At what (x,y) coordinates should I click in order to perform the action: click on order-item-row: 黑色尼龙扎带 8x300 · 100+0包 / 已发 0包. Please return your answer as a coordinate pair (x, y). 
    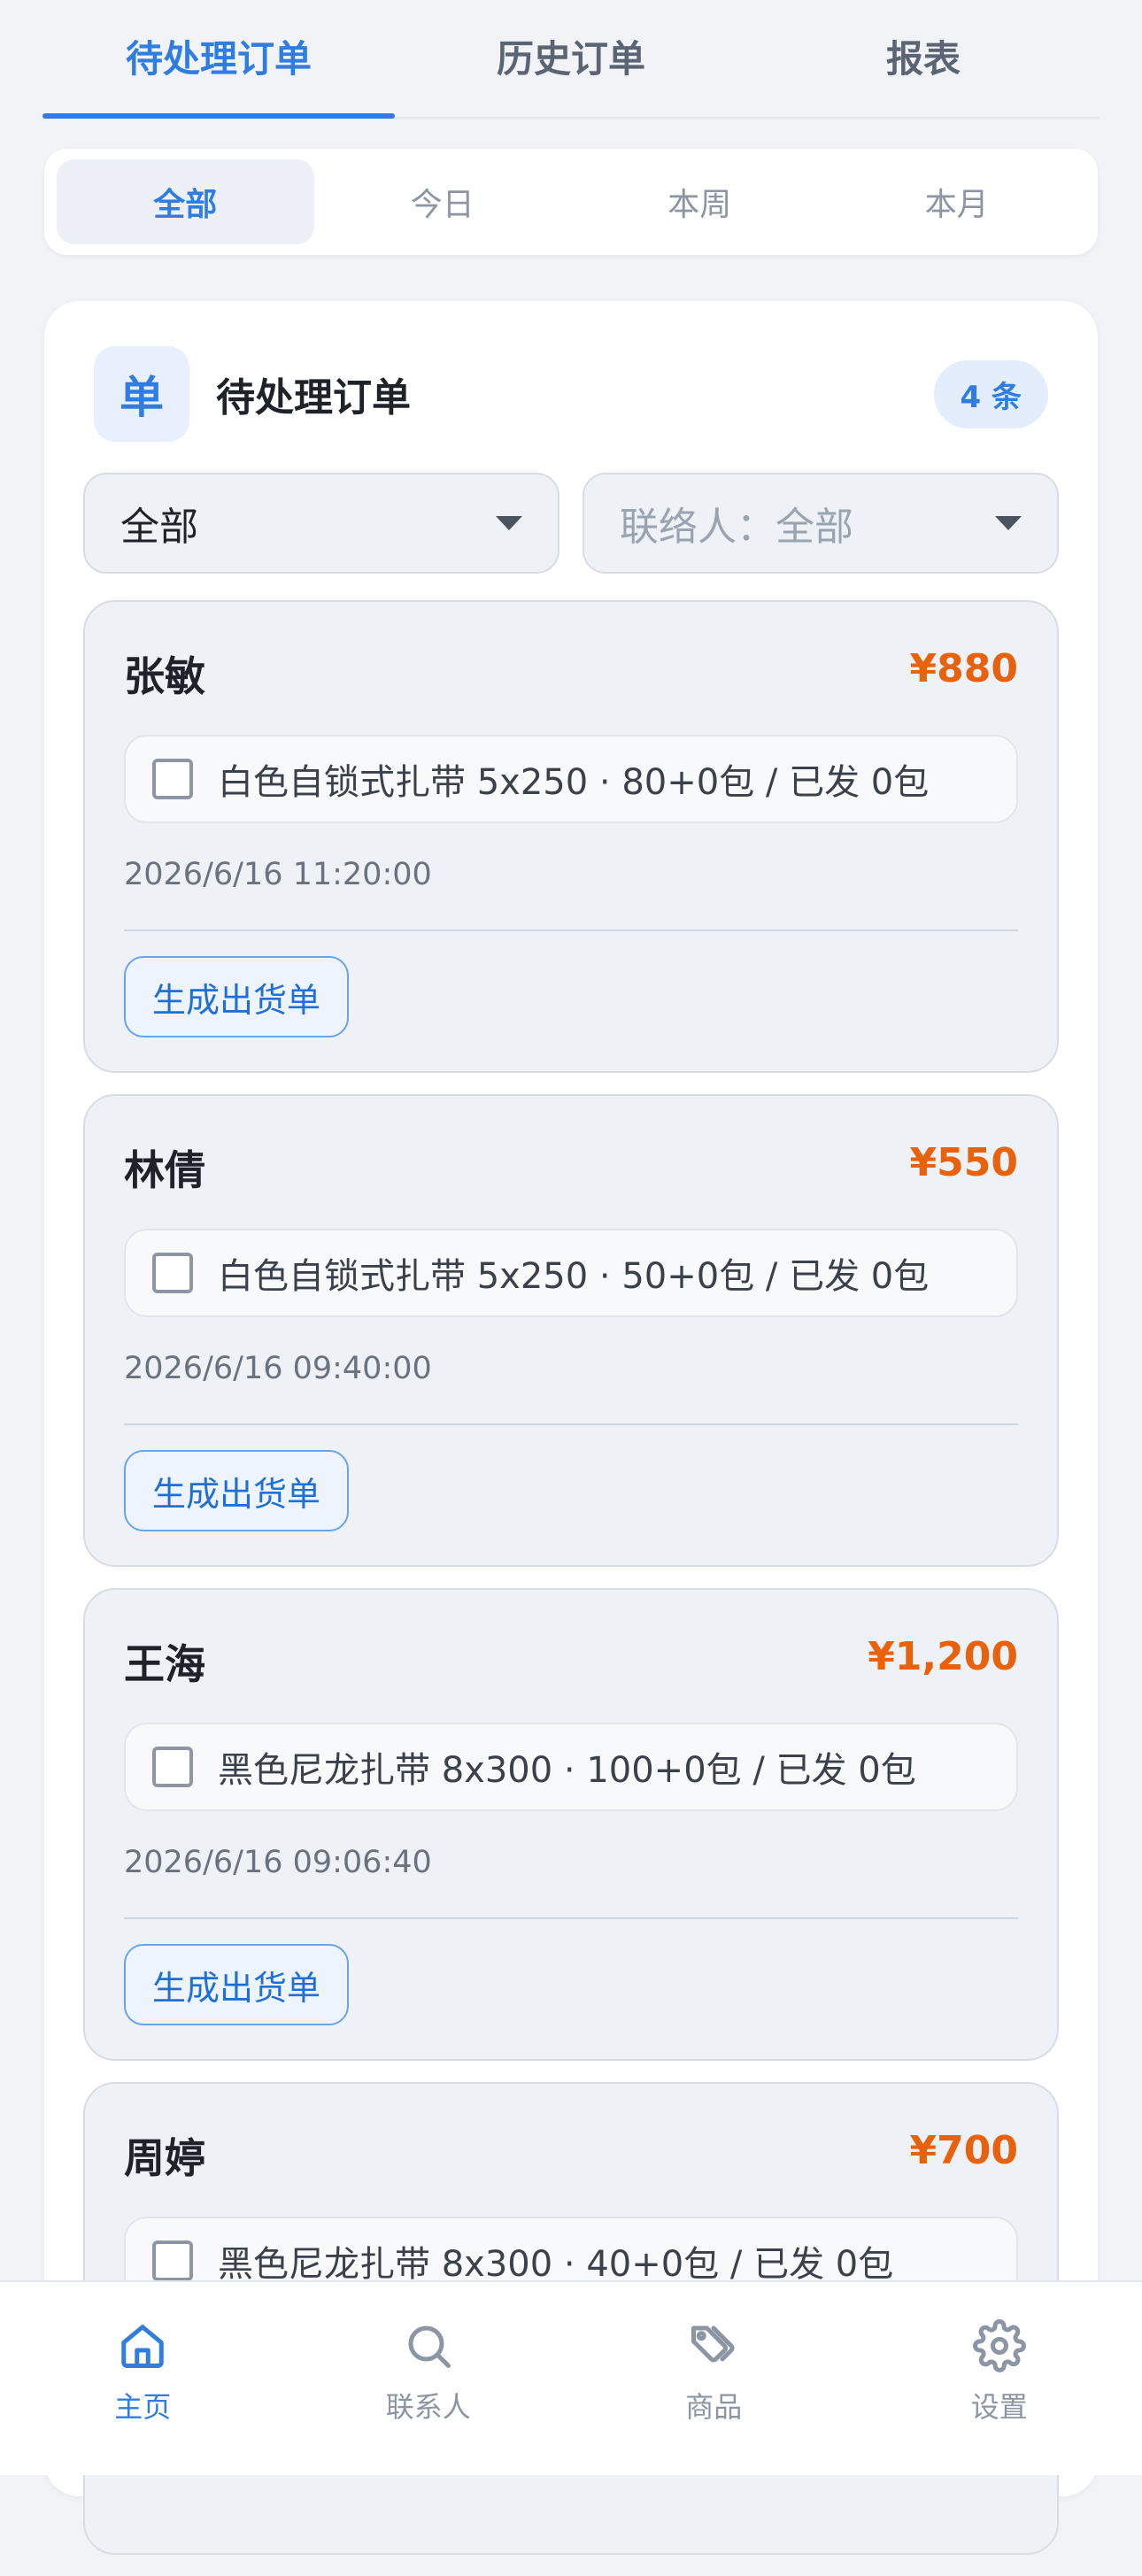
    Looking at the image, I should click on (571, 1767).